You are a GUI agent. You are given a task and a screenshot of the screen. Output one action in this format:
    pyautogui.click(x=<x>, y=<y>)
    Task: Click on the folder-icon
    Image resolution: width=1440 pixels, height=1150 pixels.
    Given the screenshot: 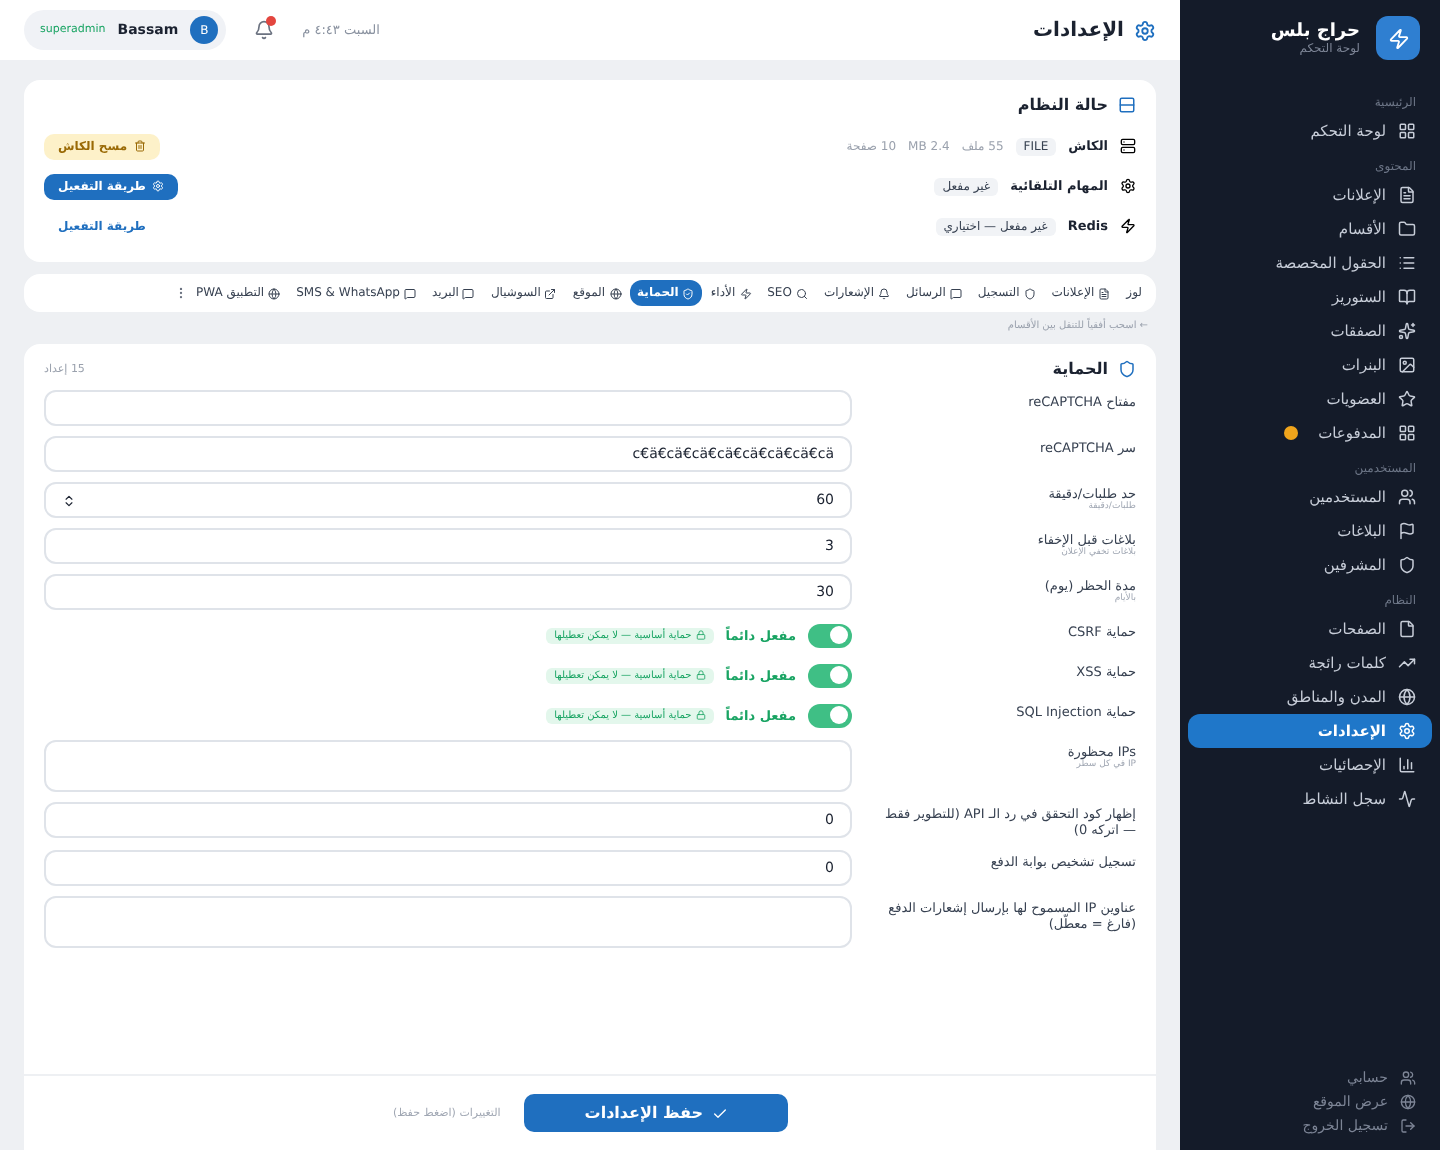 What is the action you would take?
    pyautogui.click(x=1407, y=229)
    